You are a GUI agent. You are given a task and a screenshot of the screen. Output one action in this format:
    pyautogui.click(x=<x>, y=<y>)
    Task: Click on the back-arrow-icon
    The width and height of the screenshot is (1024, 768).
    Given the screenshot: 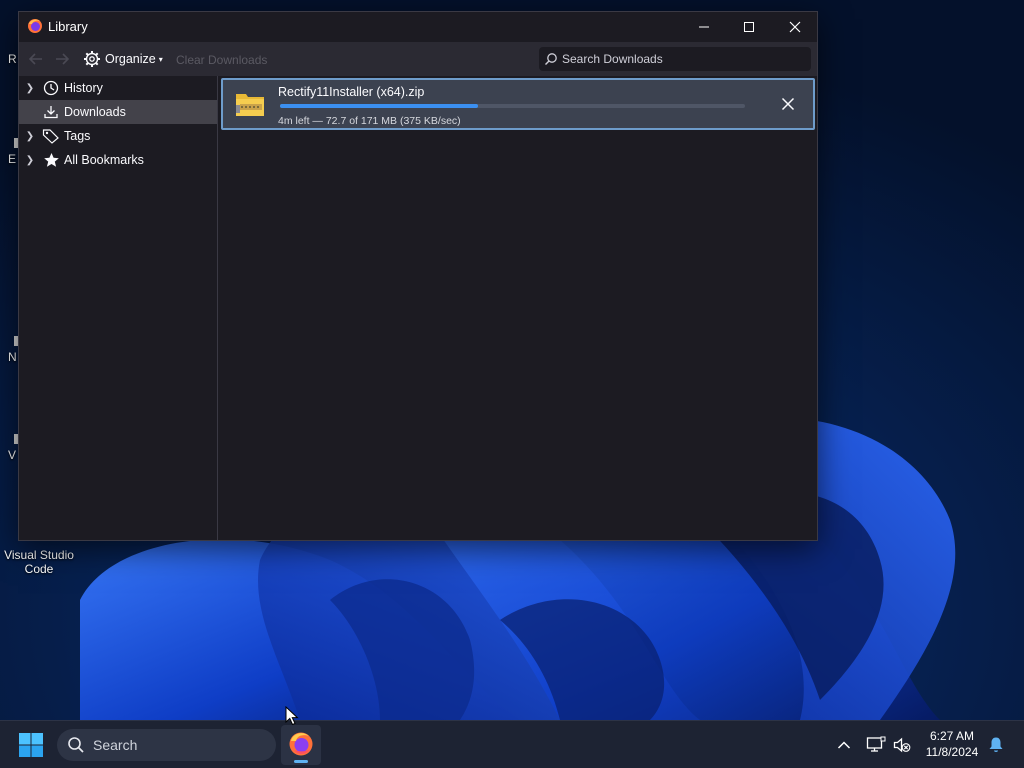 What is the action you would take?
    pyautogui.click(x=36, y=59)
    